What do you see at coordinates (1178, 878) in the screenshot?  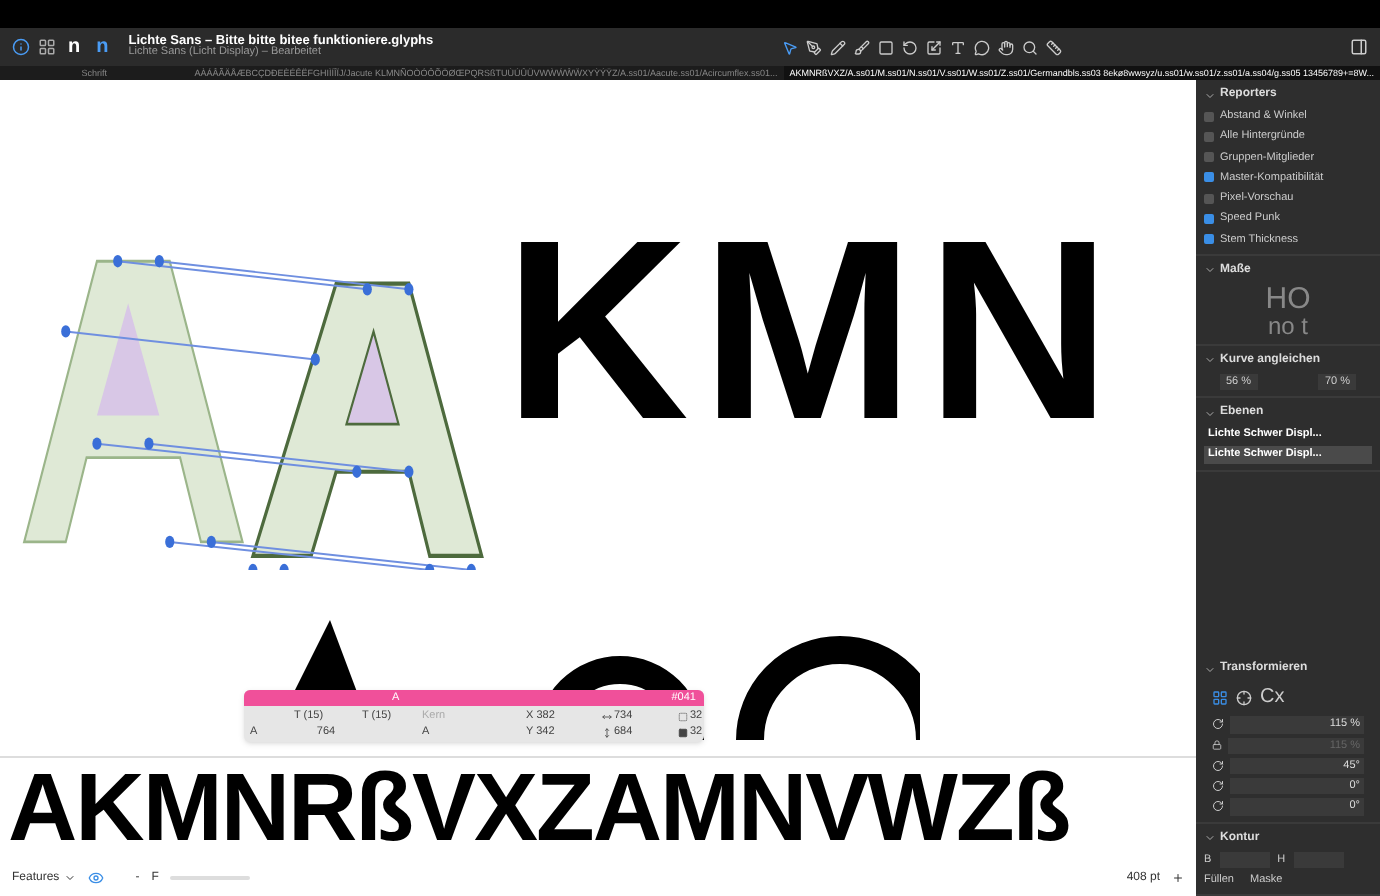 I see `zoom-in-icon` at bounding box center [1178, 878].